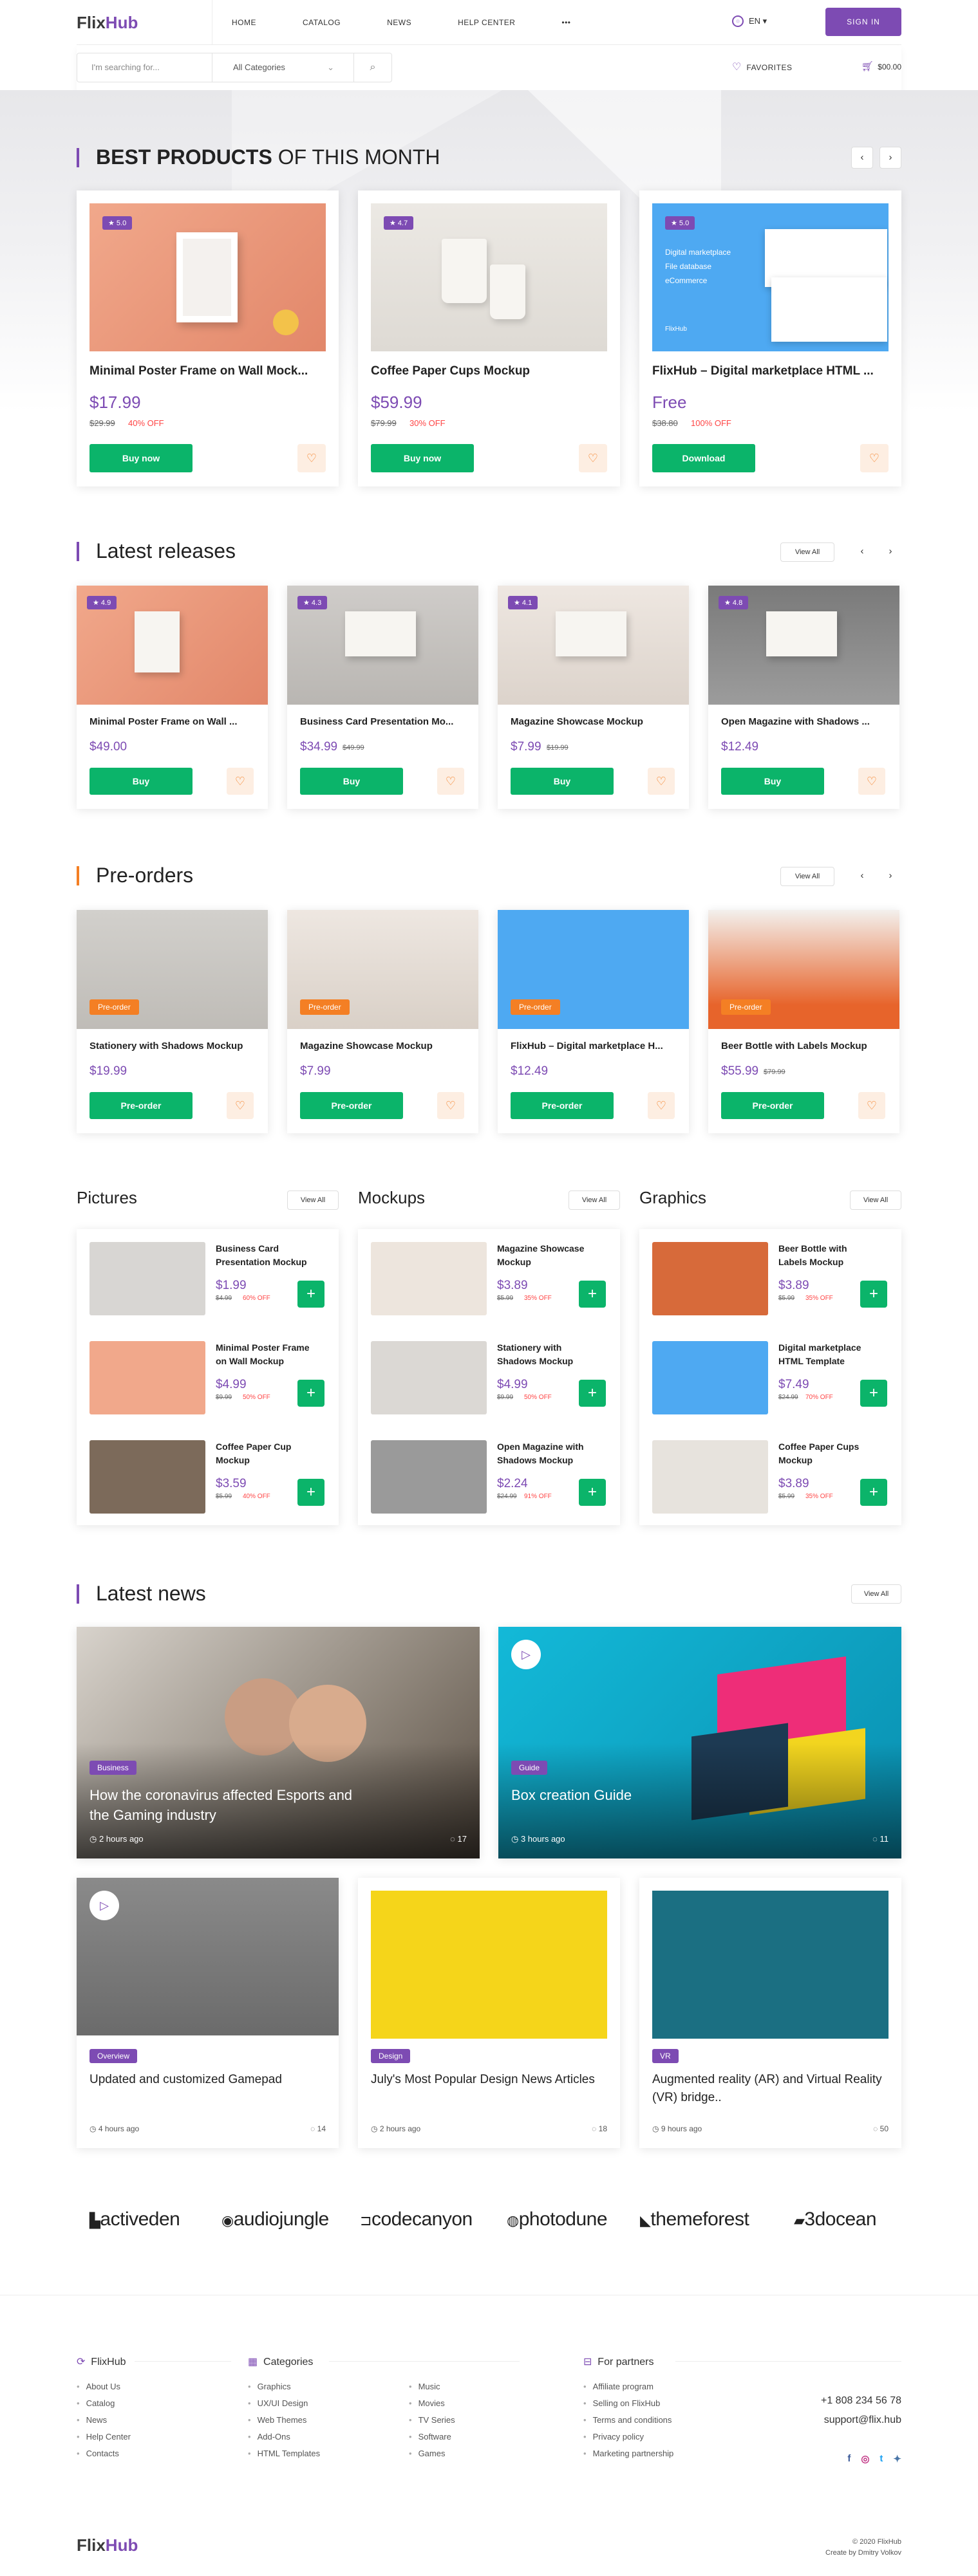 This screenshot has width=978, height=2576. What do you see at coordinates (540, 1453) in the screenshot?
I see `product-title: Open Magazine with Shadows Mockup` at bounding box center [540, 1453].